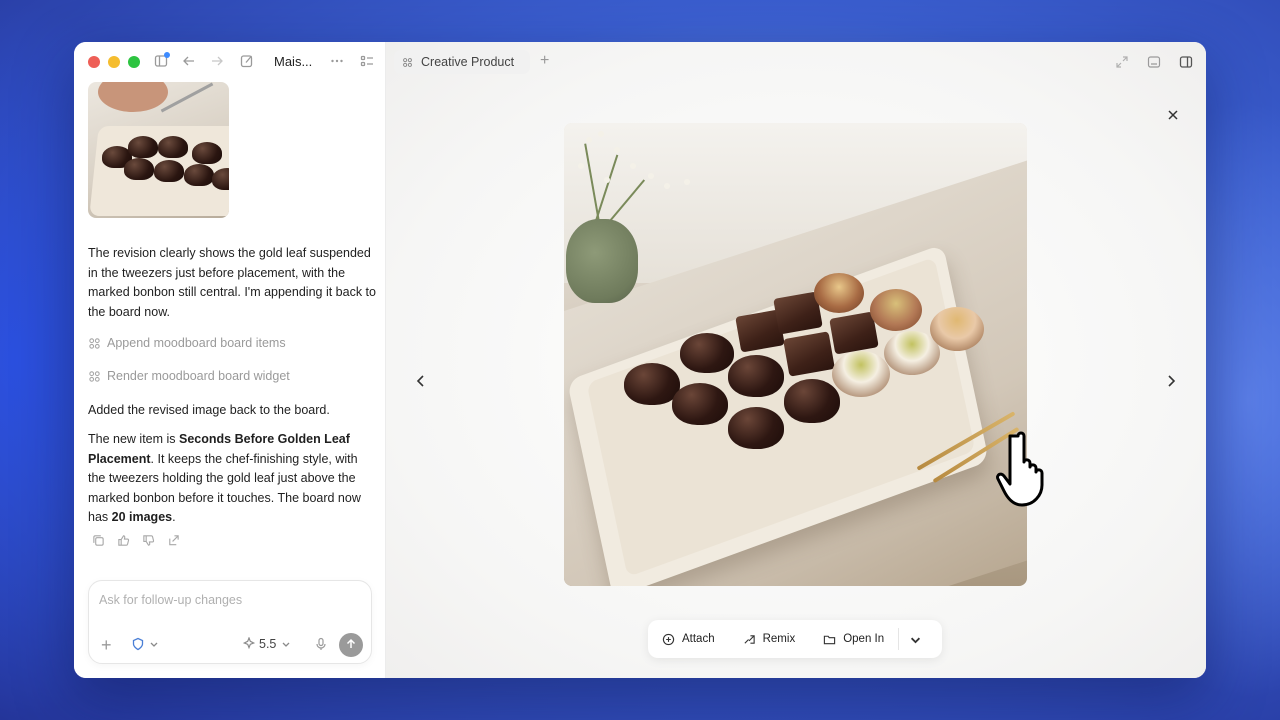 The width and height of the screenshot is (1280, 720). I want to click on more-options-icon, so click(337, 62).